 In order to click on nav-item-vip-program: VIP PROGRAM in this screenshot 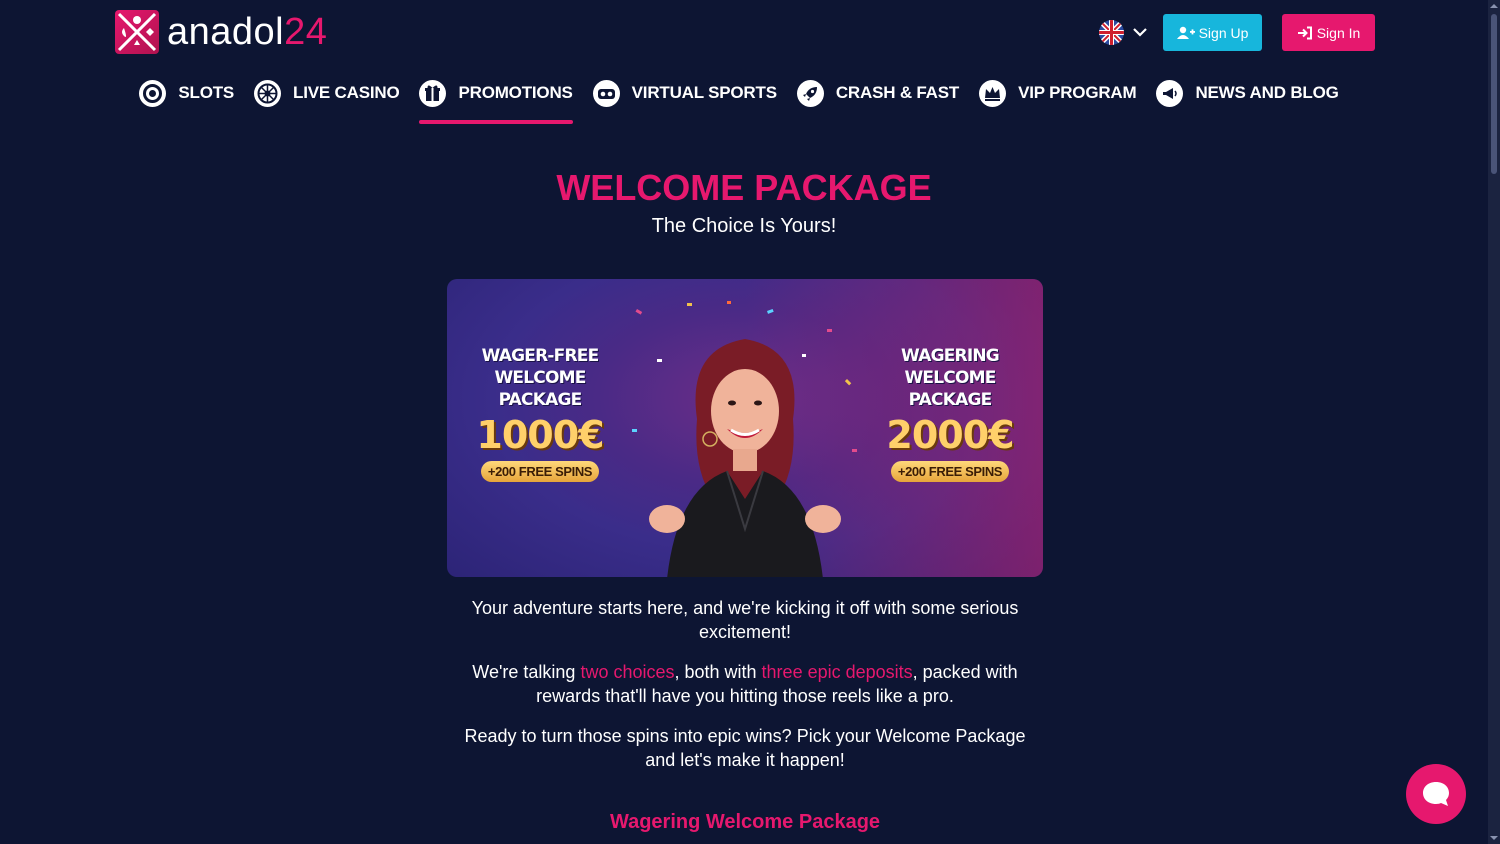, I will do `click(1058, 93)`.